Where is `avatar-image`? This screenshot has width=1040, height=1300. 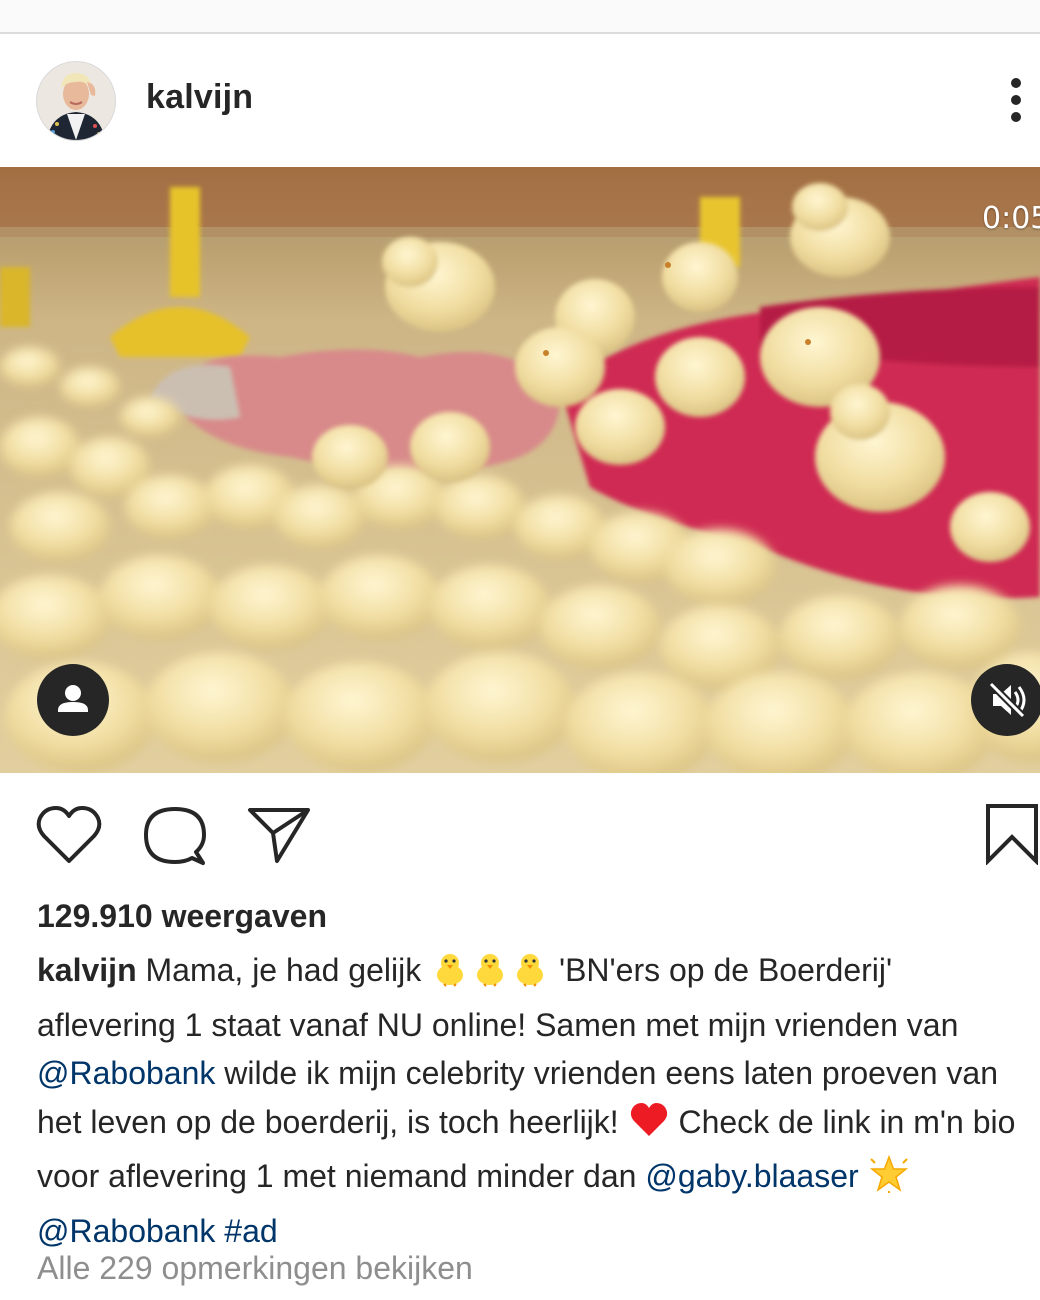 avatar-image is located at coordinates (76, 101).